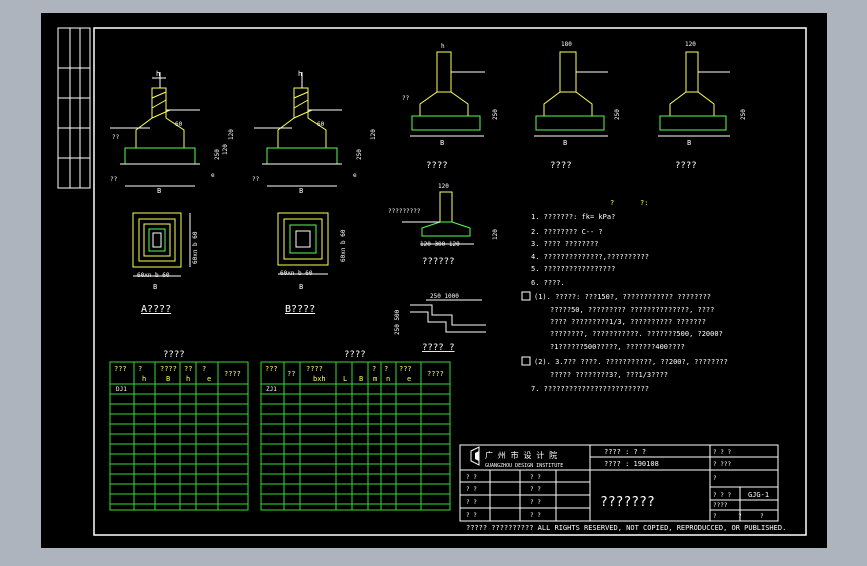 The height and width of the screenshot is (566, 867). I want to click on note-3: 3. ???? ????????, so click(564, 244).